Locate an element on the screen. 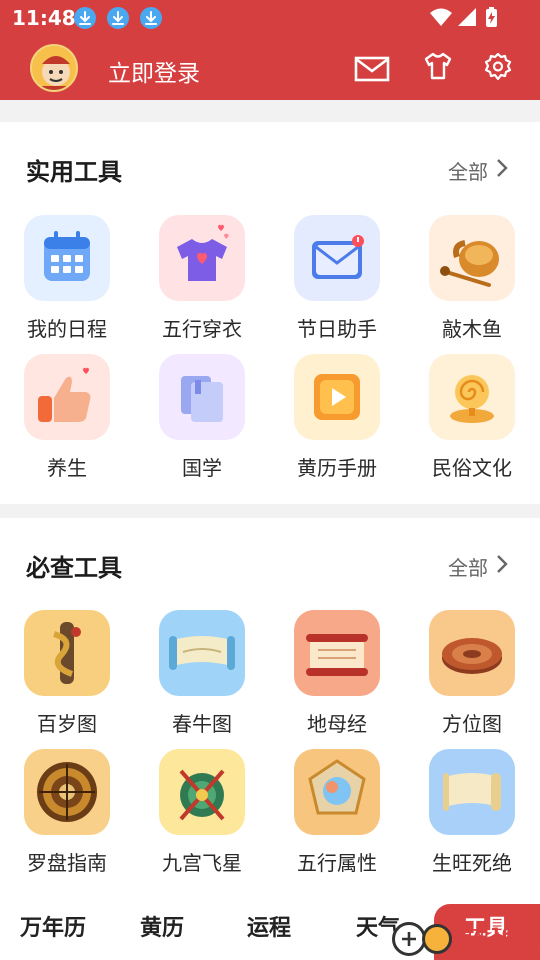  watermark-logo-icon is located at coordinates (437, 939).